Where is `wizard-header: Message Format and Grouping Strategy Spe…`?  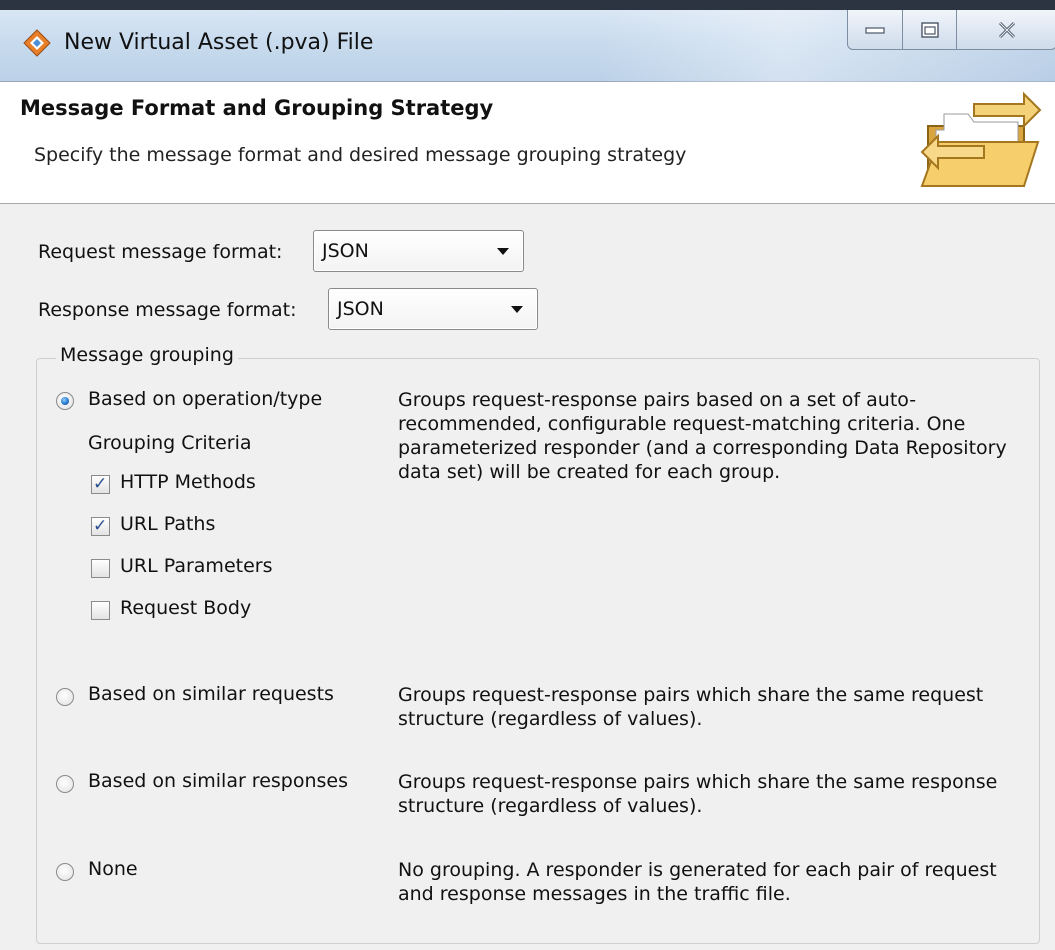 wizard-header: Message Format and Grouping Strategy Spe… is located at coordinates (527, 143).